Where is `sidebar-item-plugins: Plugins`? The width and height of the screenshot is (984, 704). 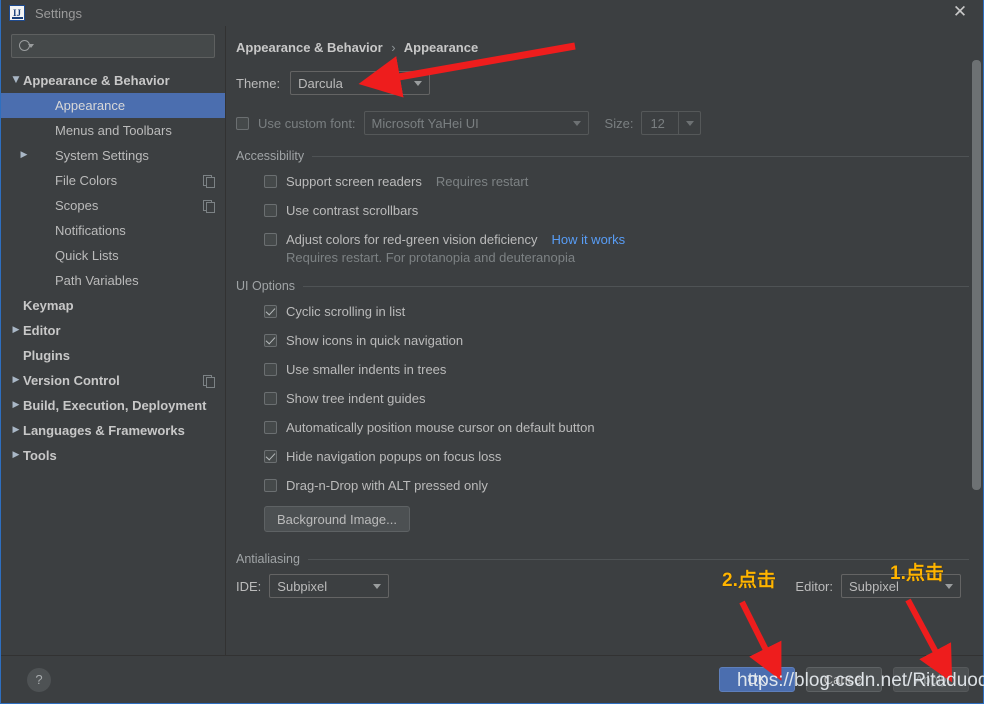
sidebar-item-plugins: Plugins is located at coordinates (113, 355).